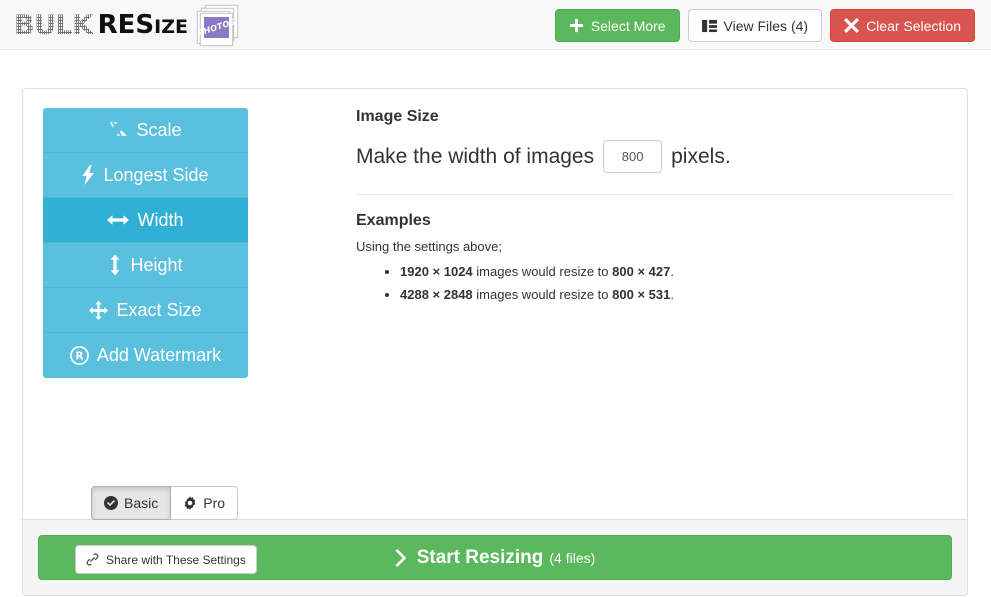 Image resolution: width=991 pixels, height=597 pixels. What do you see at coordinates (709, 26) in the screenshot?
I see `columns-icon` at bounding box center [709, 26].